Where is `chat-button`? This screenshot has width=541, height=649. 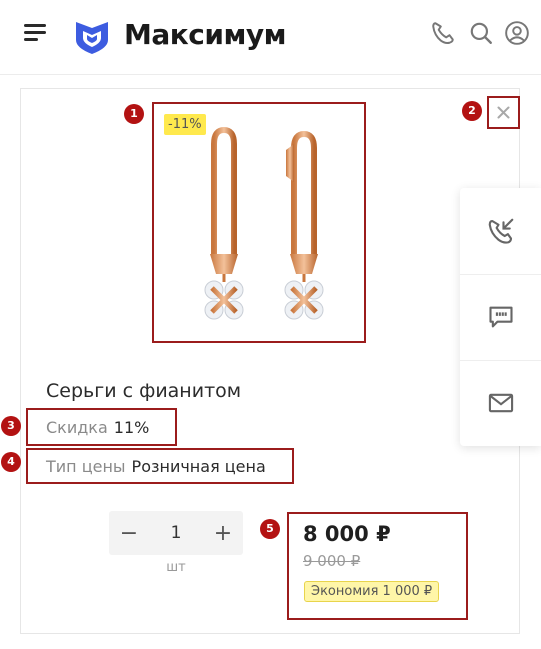 chat-button is located at coordinates (500, 317).